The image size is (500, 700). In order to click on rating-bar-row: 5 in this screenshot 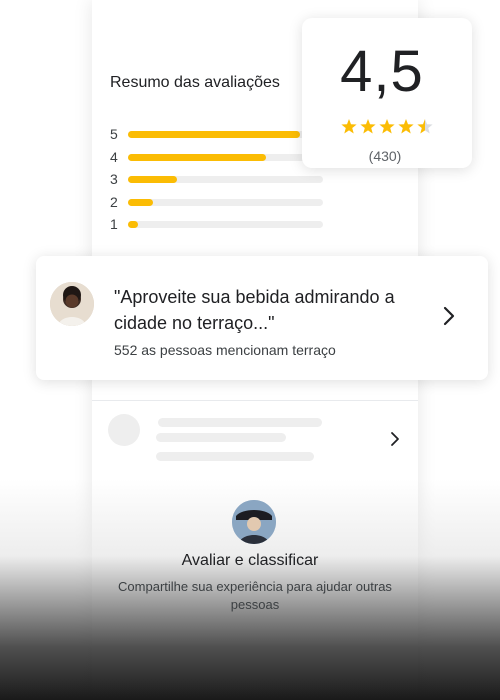, I will do `click(220, 134)`.